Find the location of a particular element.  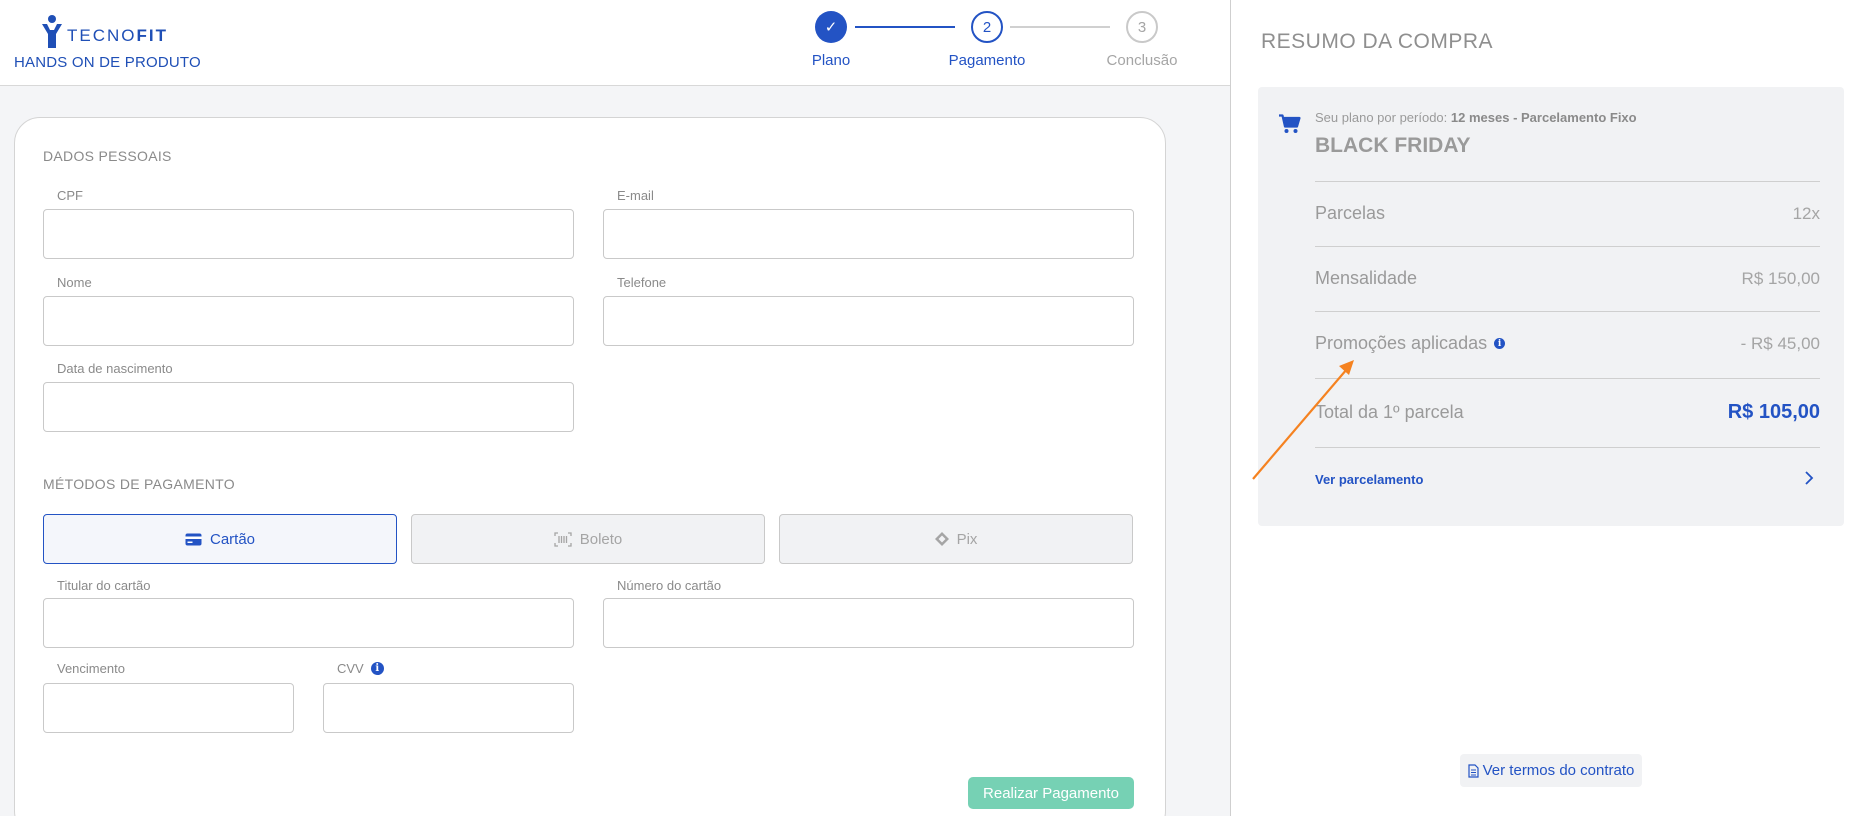

vencimento-input is located at coordinates (168, 708).